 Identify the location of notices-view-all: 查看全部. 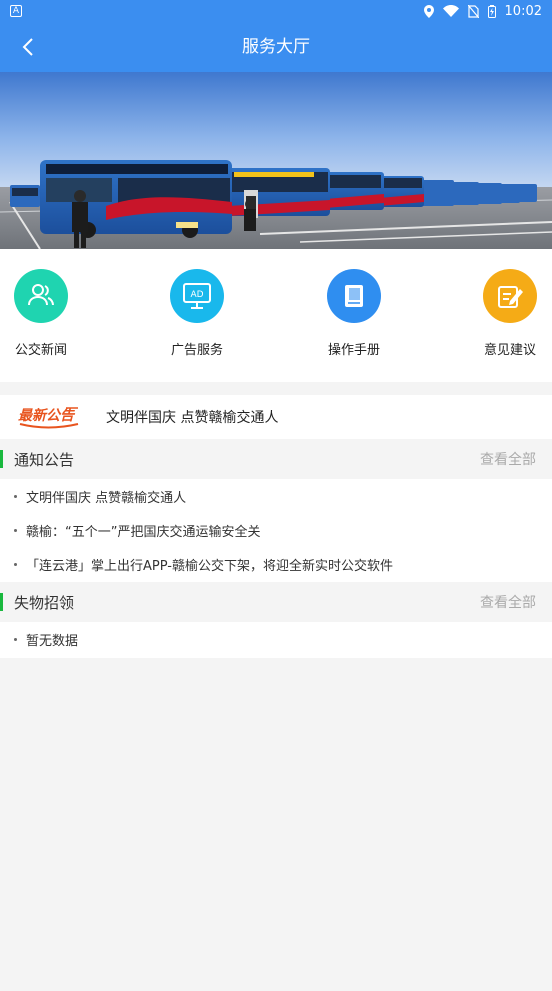
(508, 459).